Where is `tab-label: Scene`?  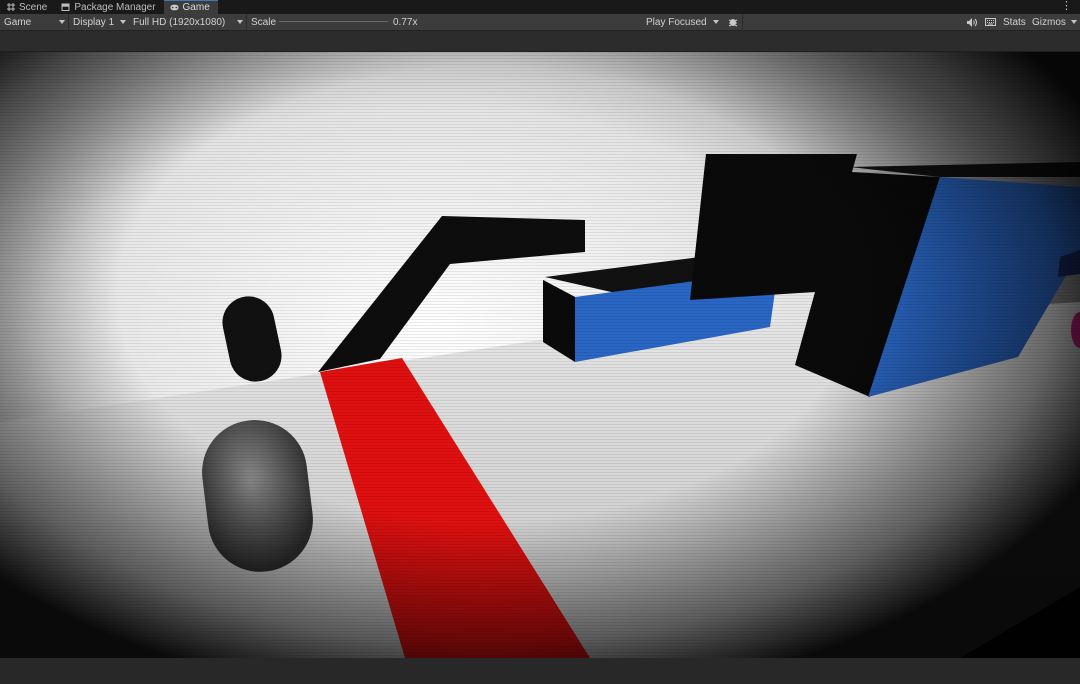
tab-label: Scene is located at coordinates (33, 7).